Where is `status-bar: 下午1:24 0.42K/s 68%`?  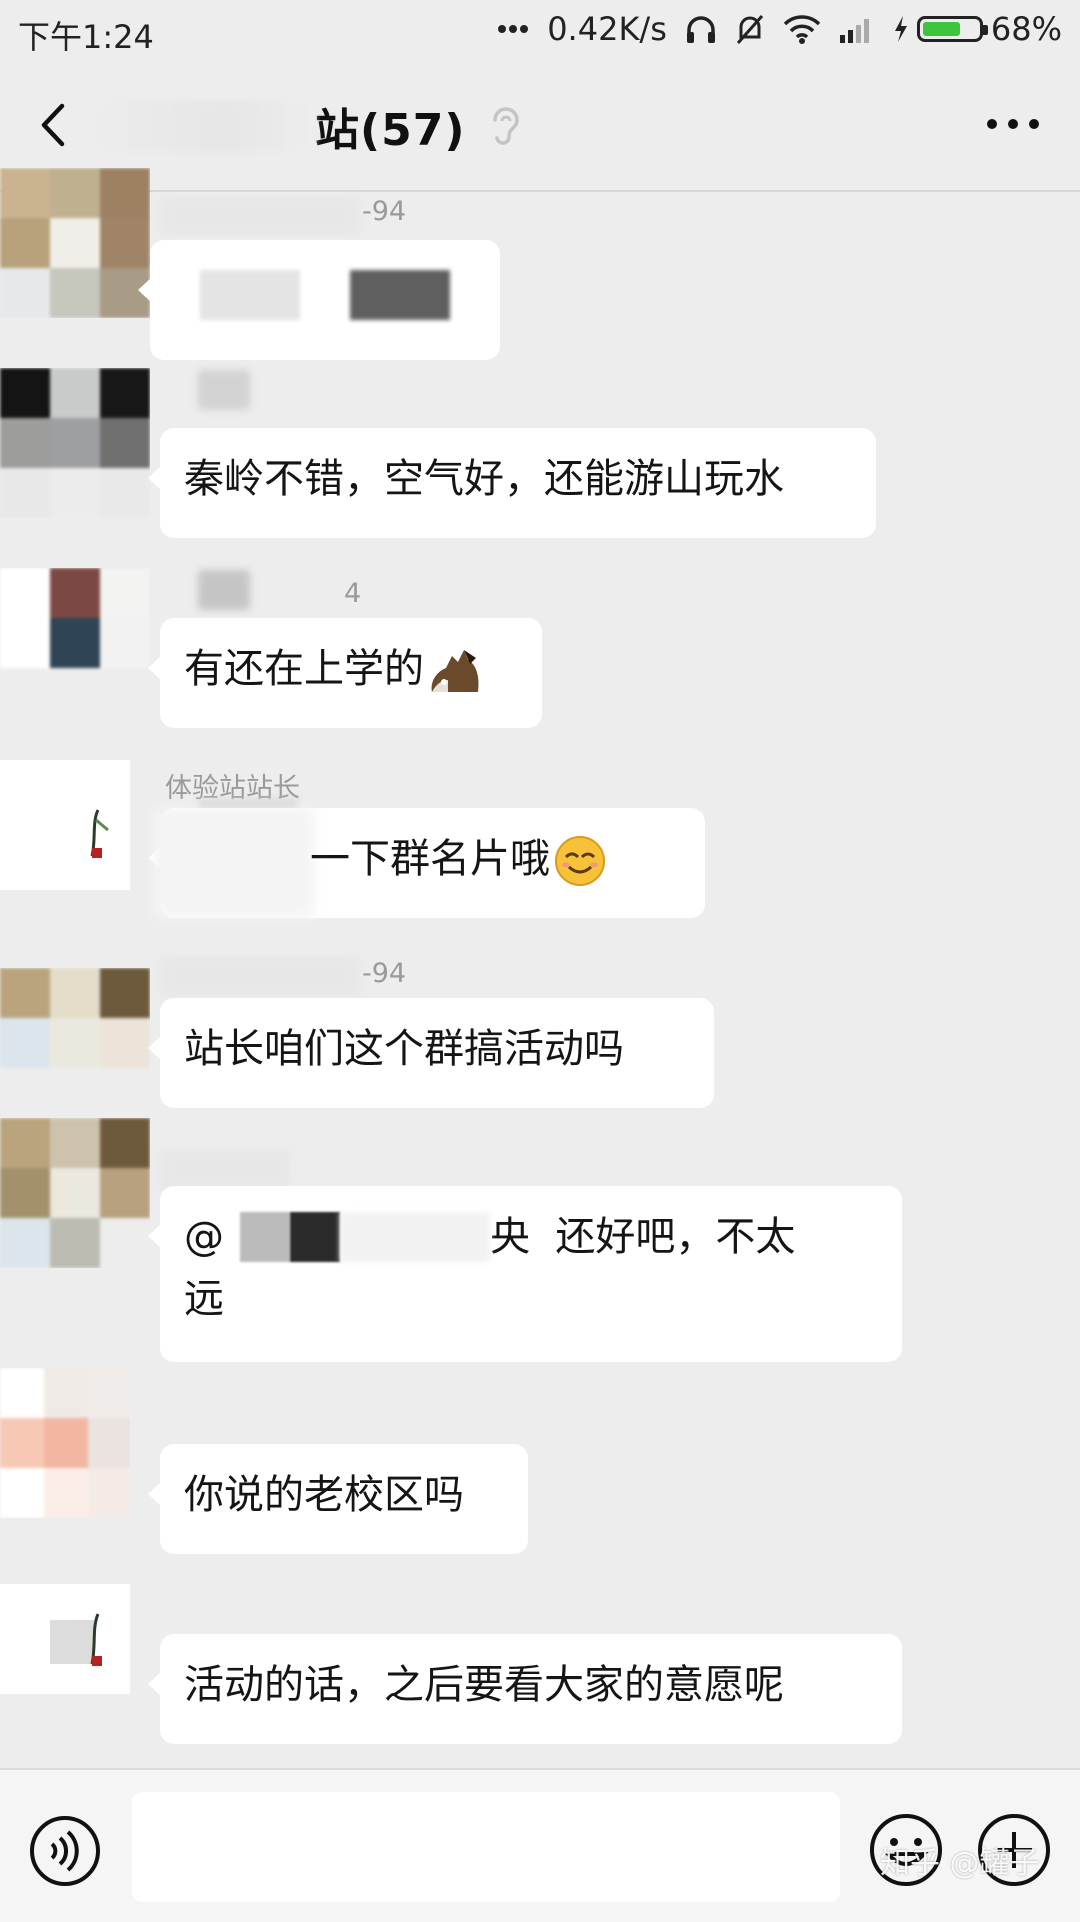 status-bar: 下午1:24 0.42K/s 68% is located at coordinates (540, 31).